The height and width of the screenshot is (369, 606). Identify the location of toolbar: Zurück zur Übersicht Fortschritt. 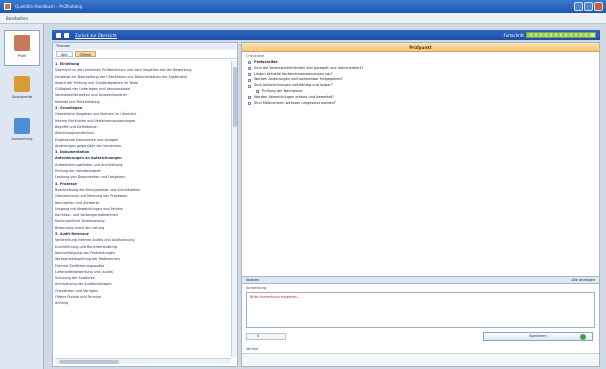
(326, 35).